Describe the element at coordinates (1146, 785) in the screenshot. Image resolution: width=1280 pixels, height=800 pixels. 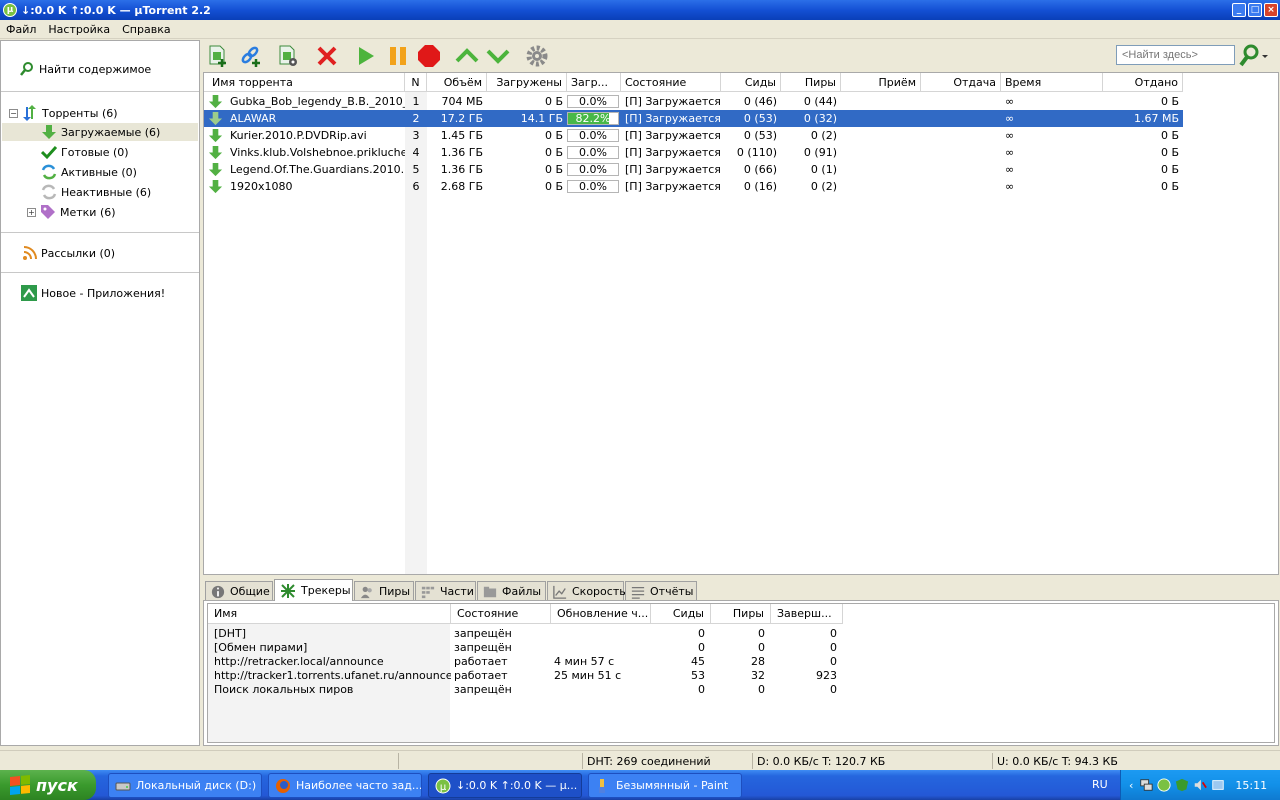
I see `network-icon` at that location.